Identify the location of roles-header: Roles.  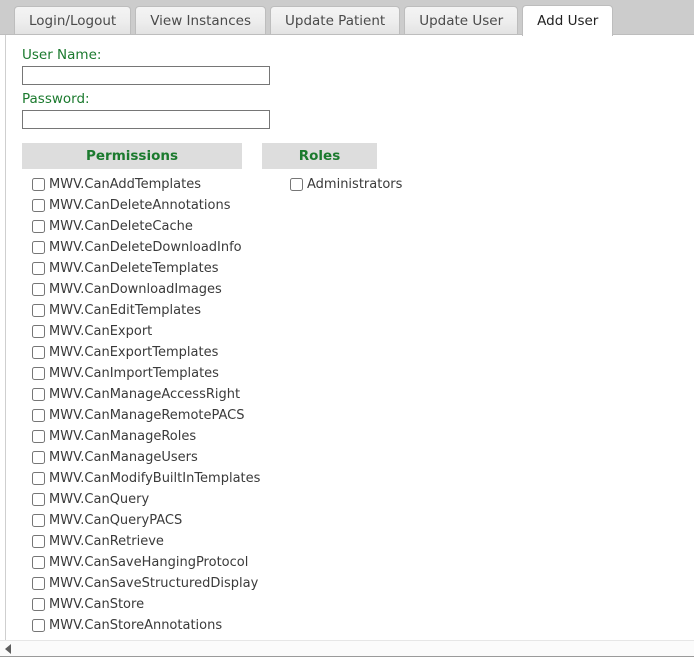
(319, 156).